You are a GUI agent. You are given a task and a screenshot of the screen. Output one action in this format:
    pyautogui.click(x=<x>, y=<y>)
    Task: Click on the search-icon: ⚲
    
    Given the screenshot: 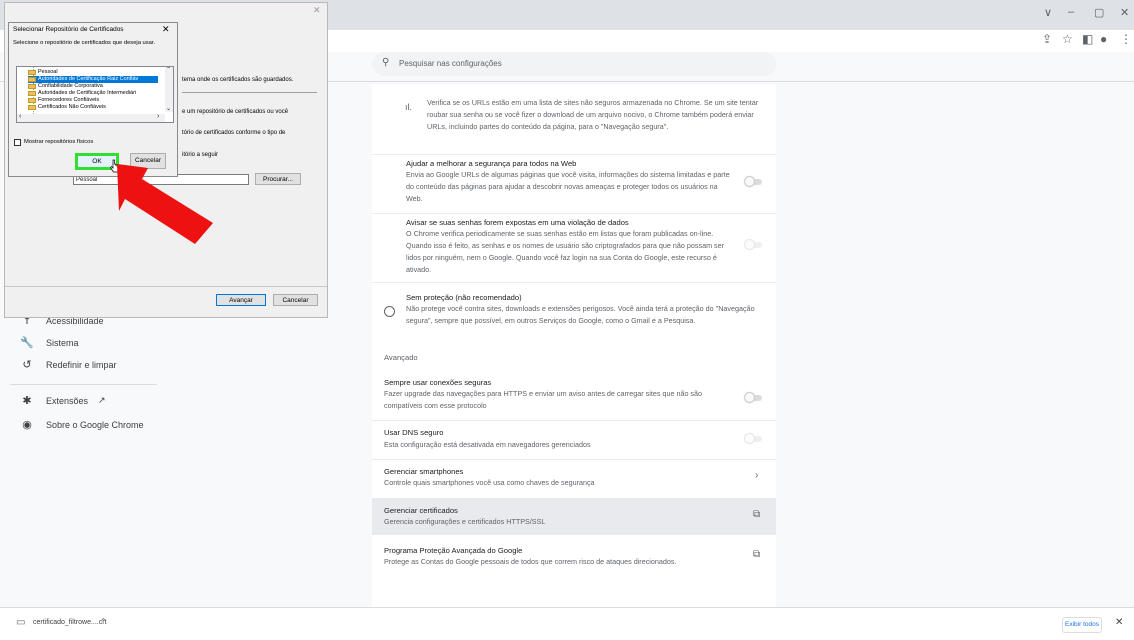 What is the action you would take?
    pyautogui.click(x=386, y=62)
    